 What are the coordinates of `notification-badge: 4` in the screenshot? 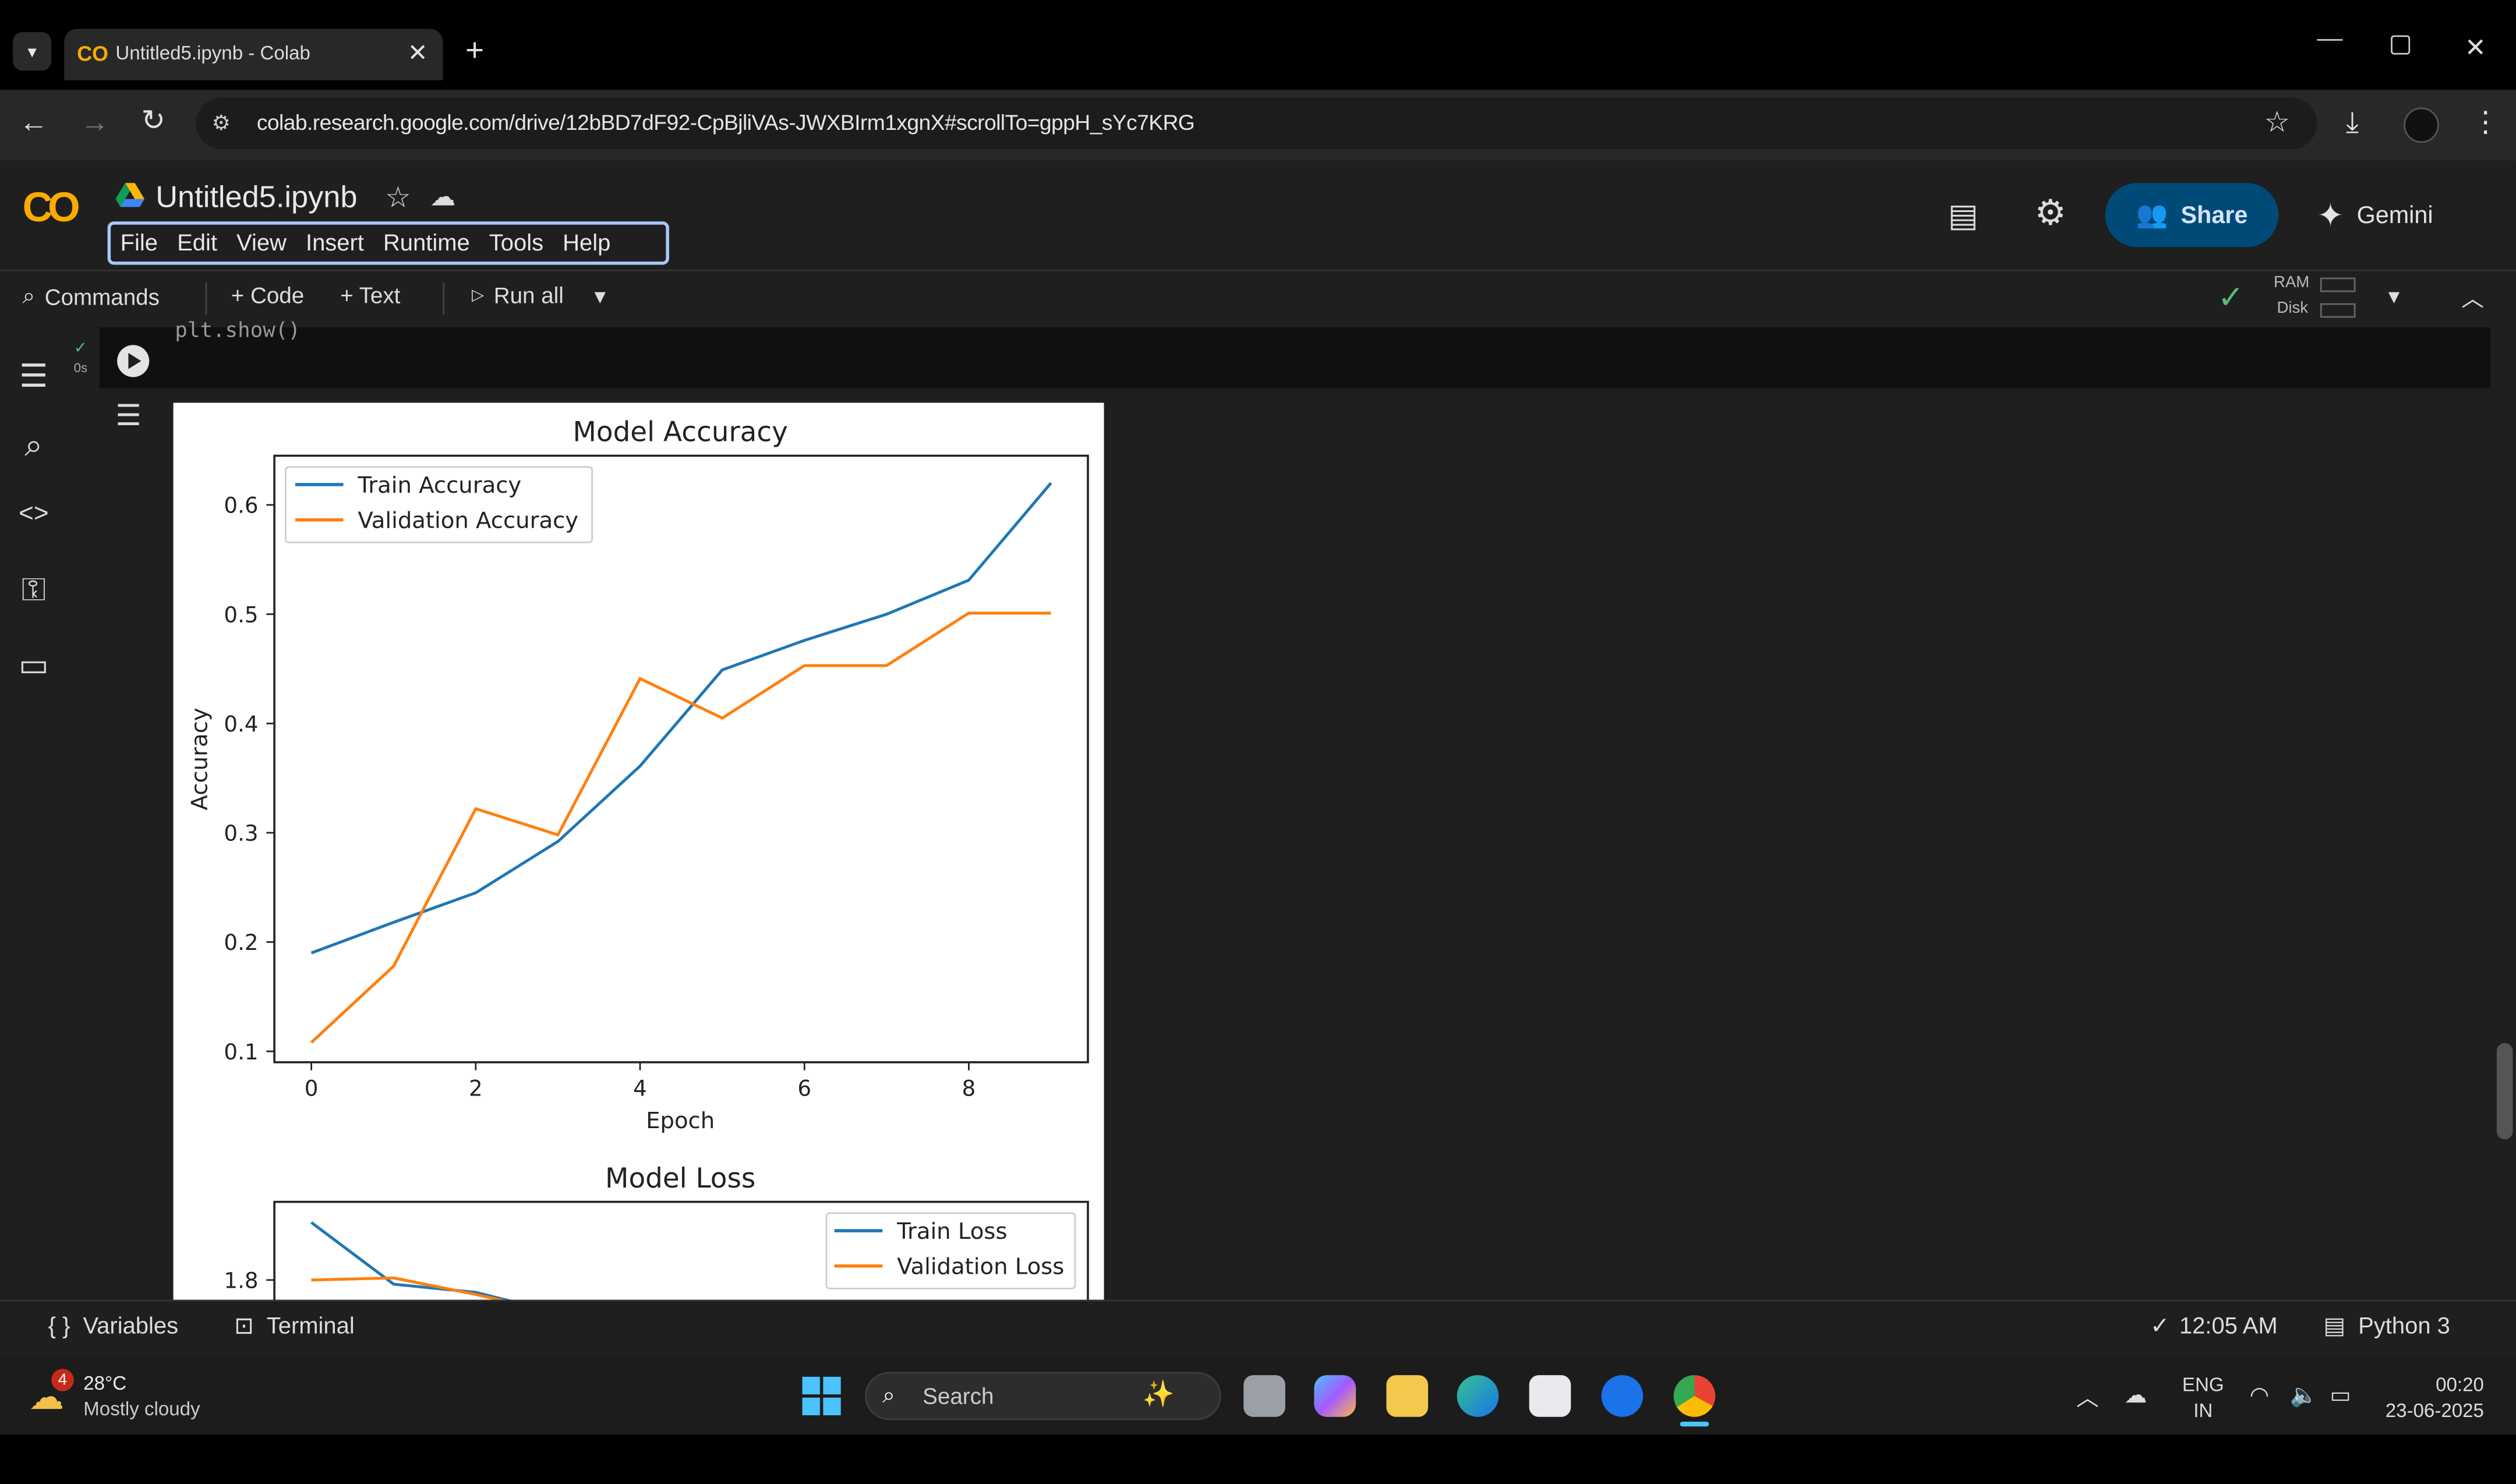 It's located at (62, 1380).